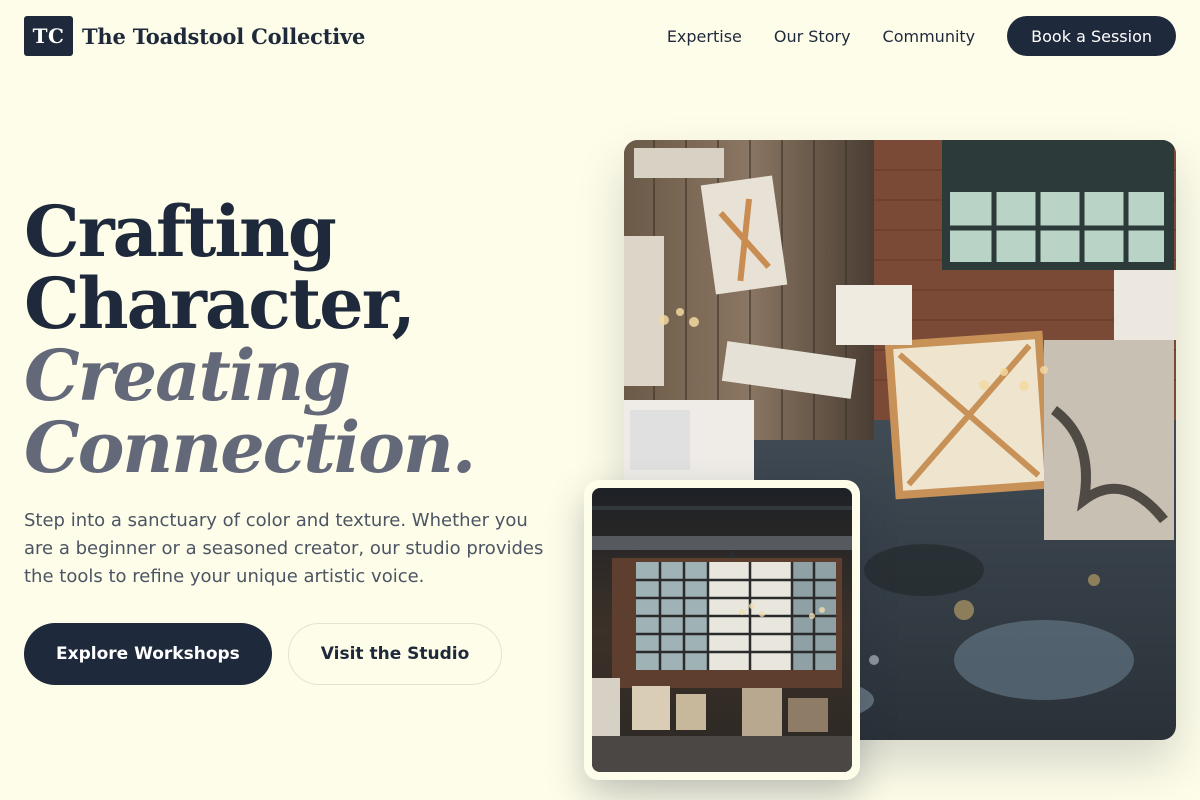 The width and height of the screenshot is (1200, 800). What do you see at coordinates (187, 375) in the screenshot?
I see `hero-title-line-3: Creating` at bounding box center [187, 375].